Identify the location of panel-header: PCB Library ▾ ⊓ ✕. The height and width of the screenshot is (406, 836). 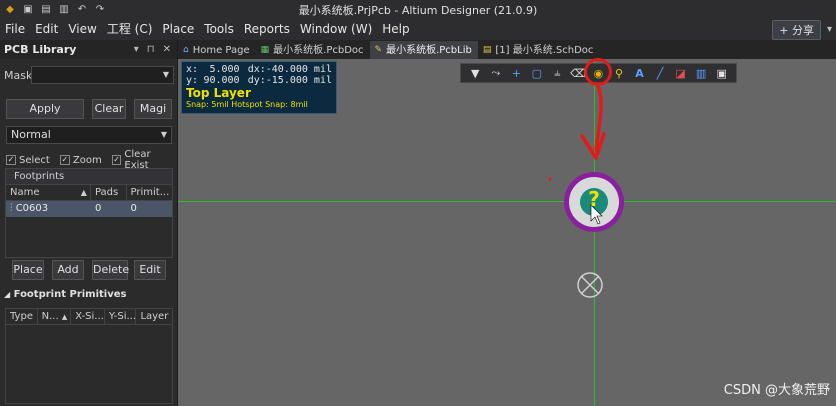
(88, 49).